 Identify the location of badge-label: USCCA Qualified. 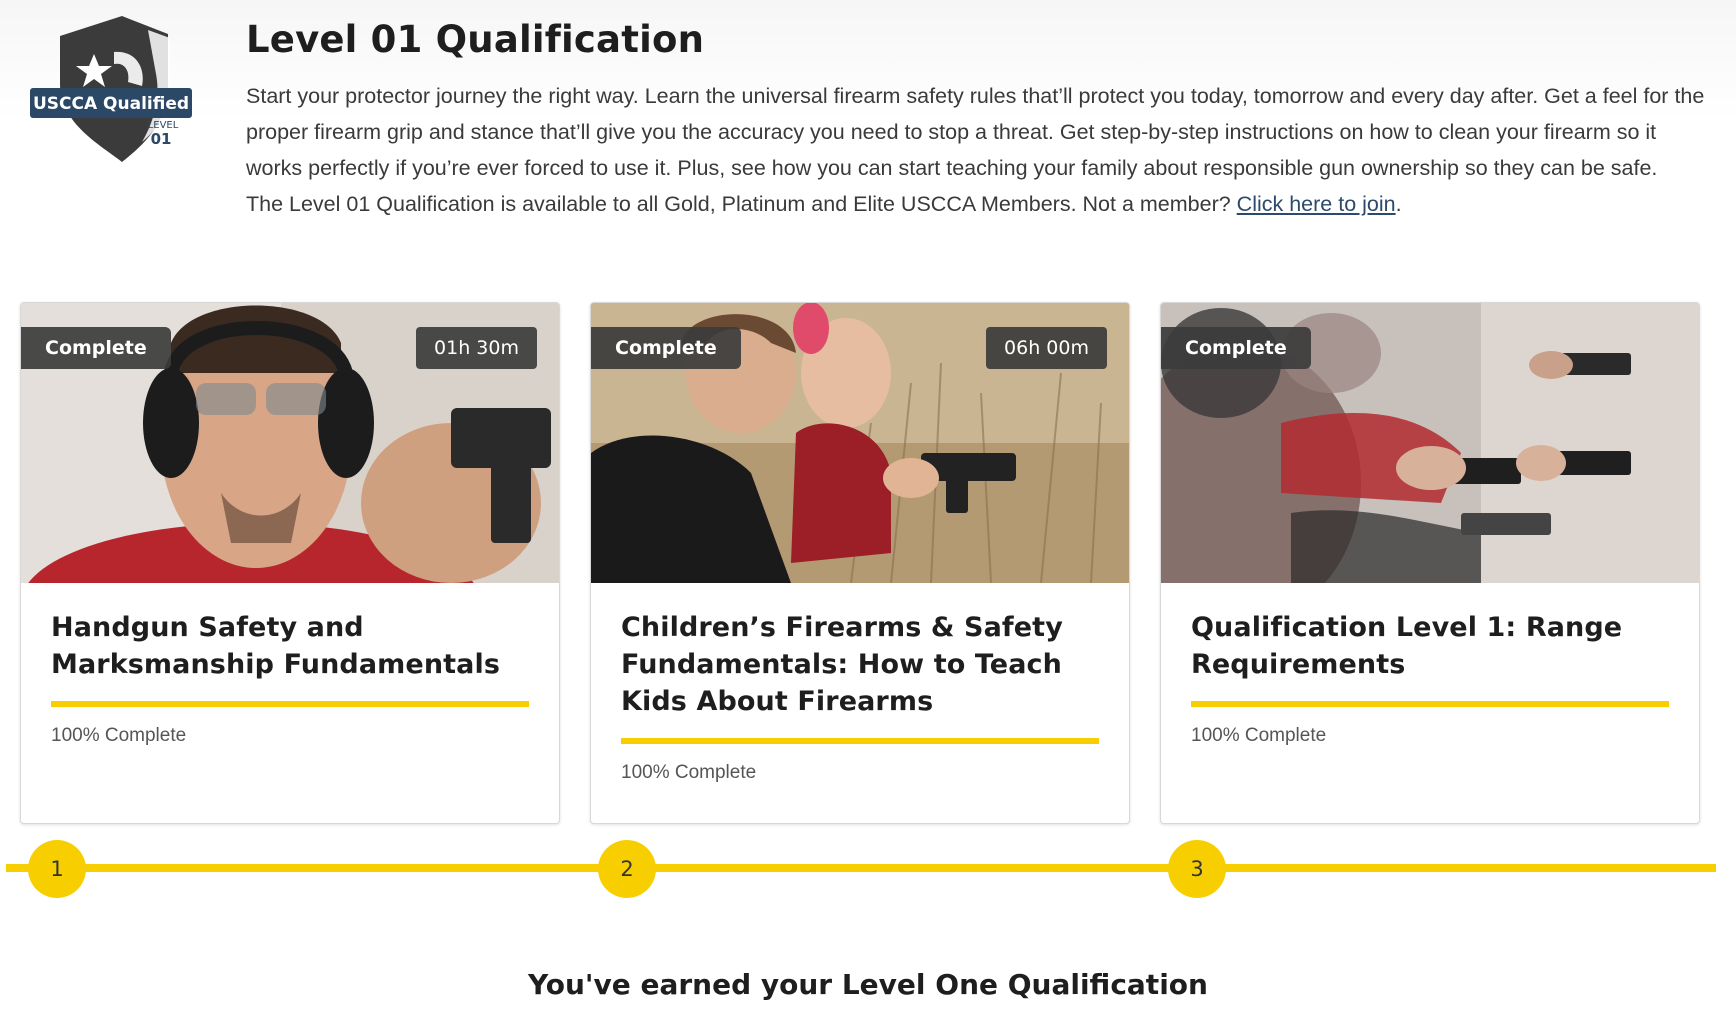
(111, 104).